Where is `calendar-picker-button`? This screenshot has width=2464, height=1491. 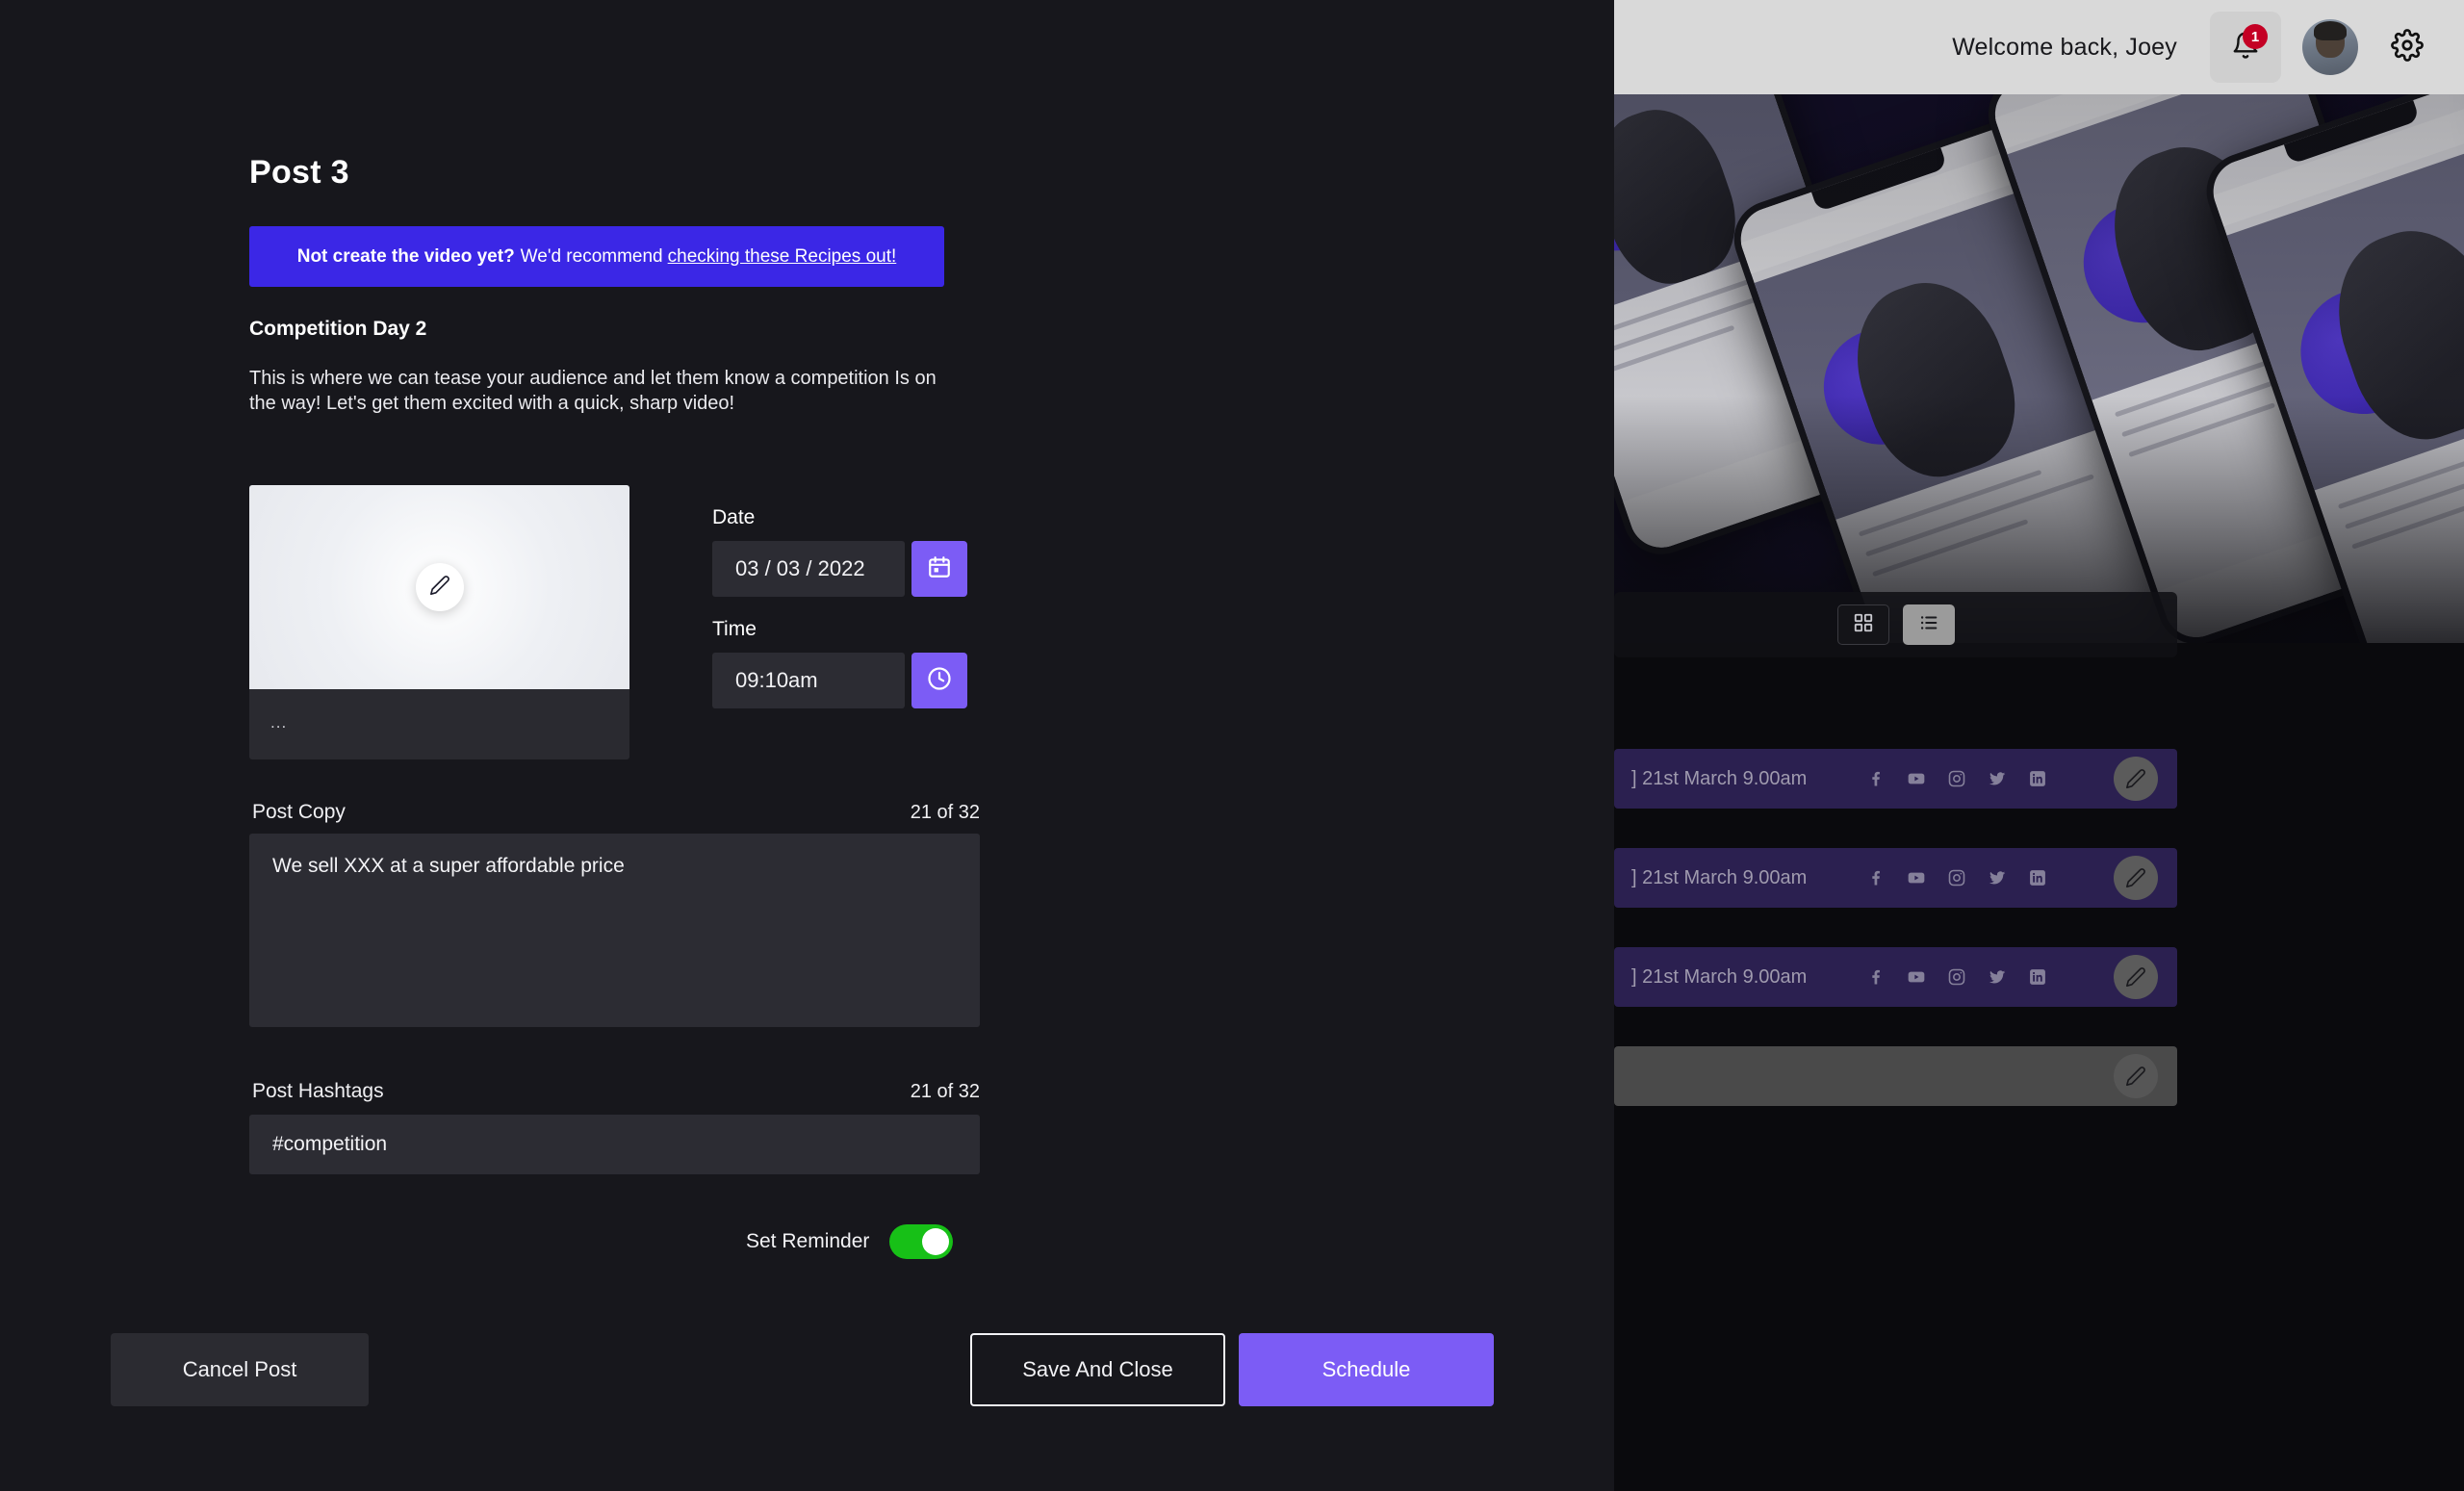 calendar-picker-button is located at coordinates (939, 569).